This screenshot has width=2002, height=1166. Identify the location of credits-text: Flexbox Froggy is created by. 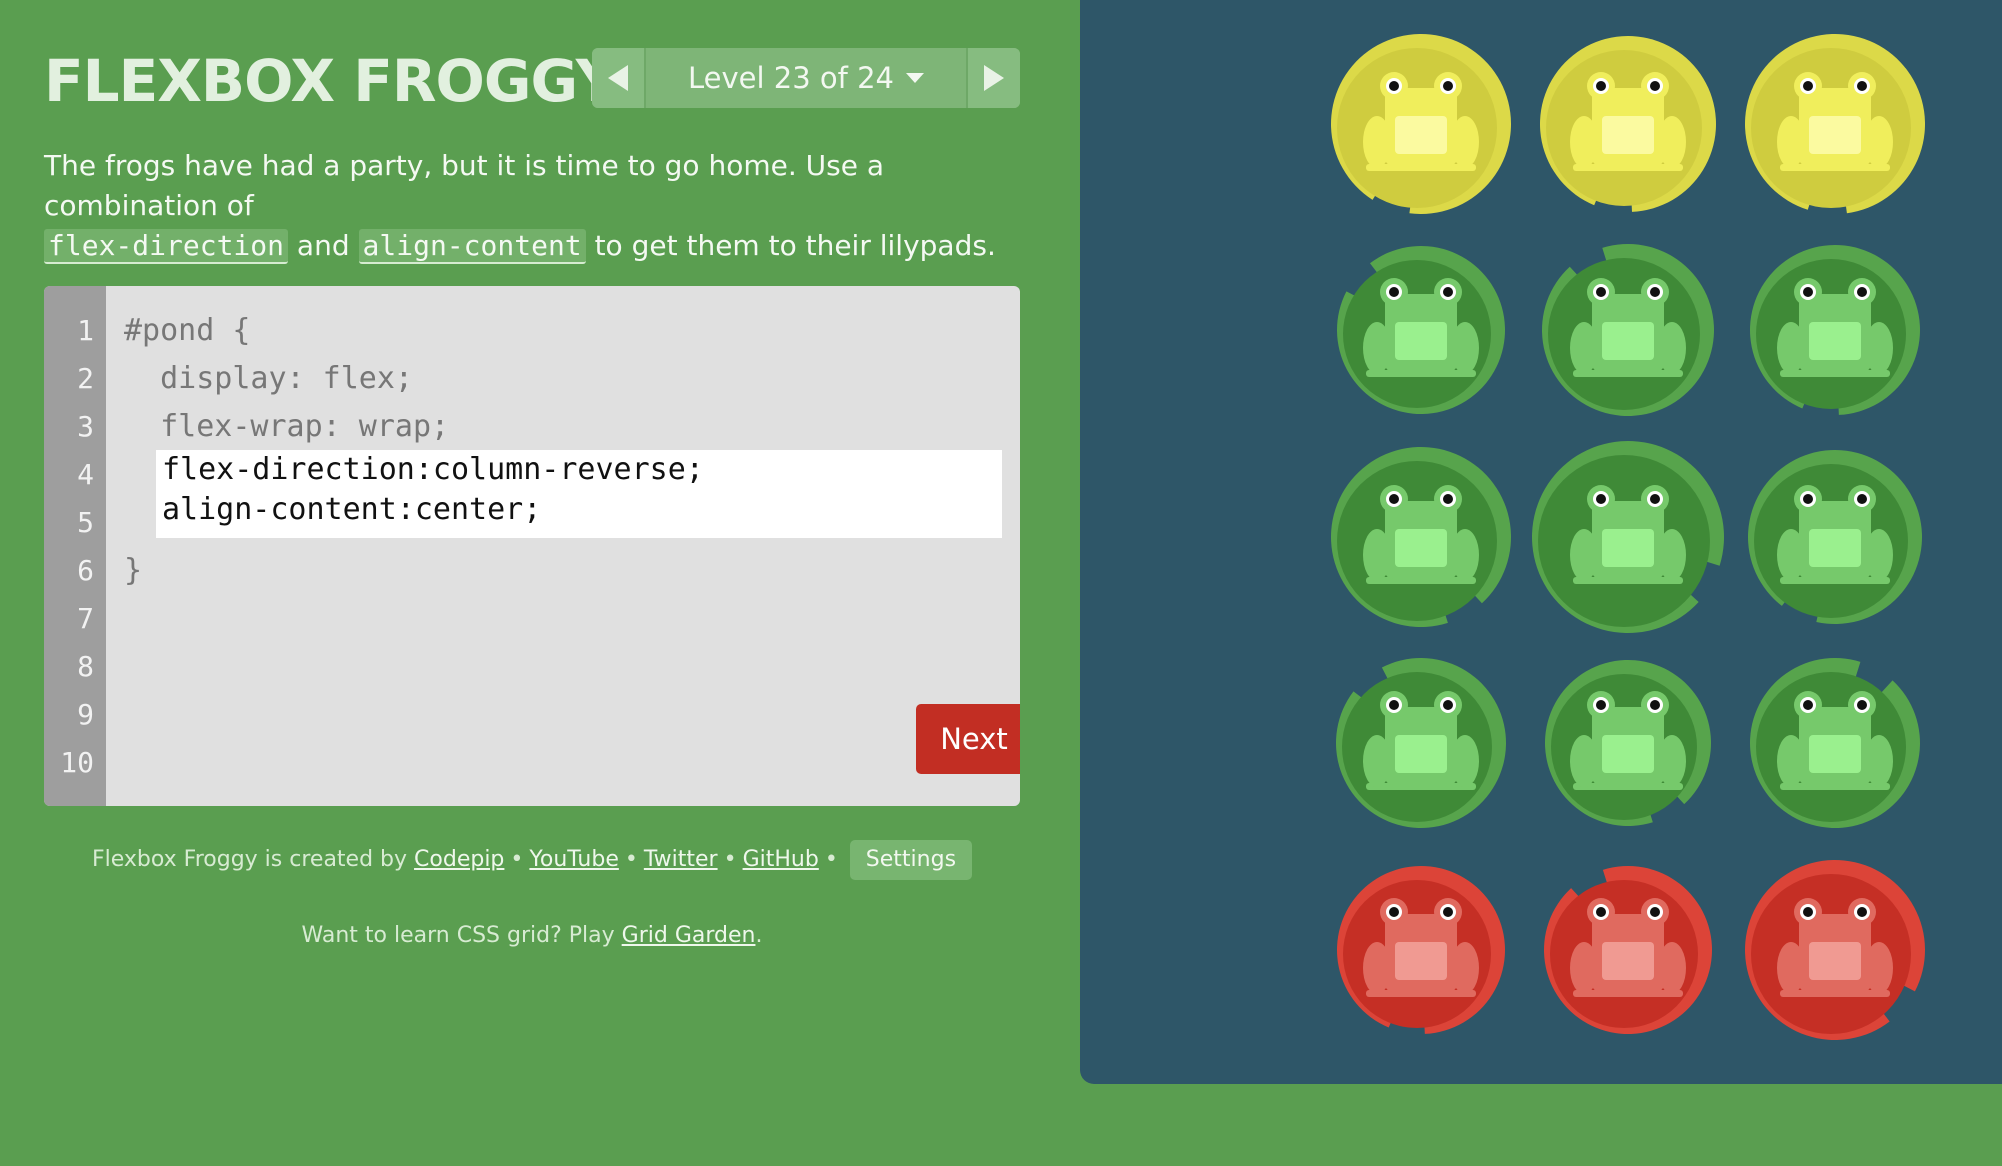
(249, 859).